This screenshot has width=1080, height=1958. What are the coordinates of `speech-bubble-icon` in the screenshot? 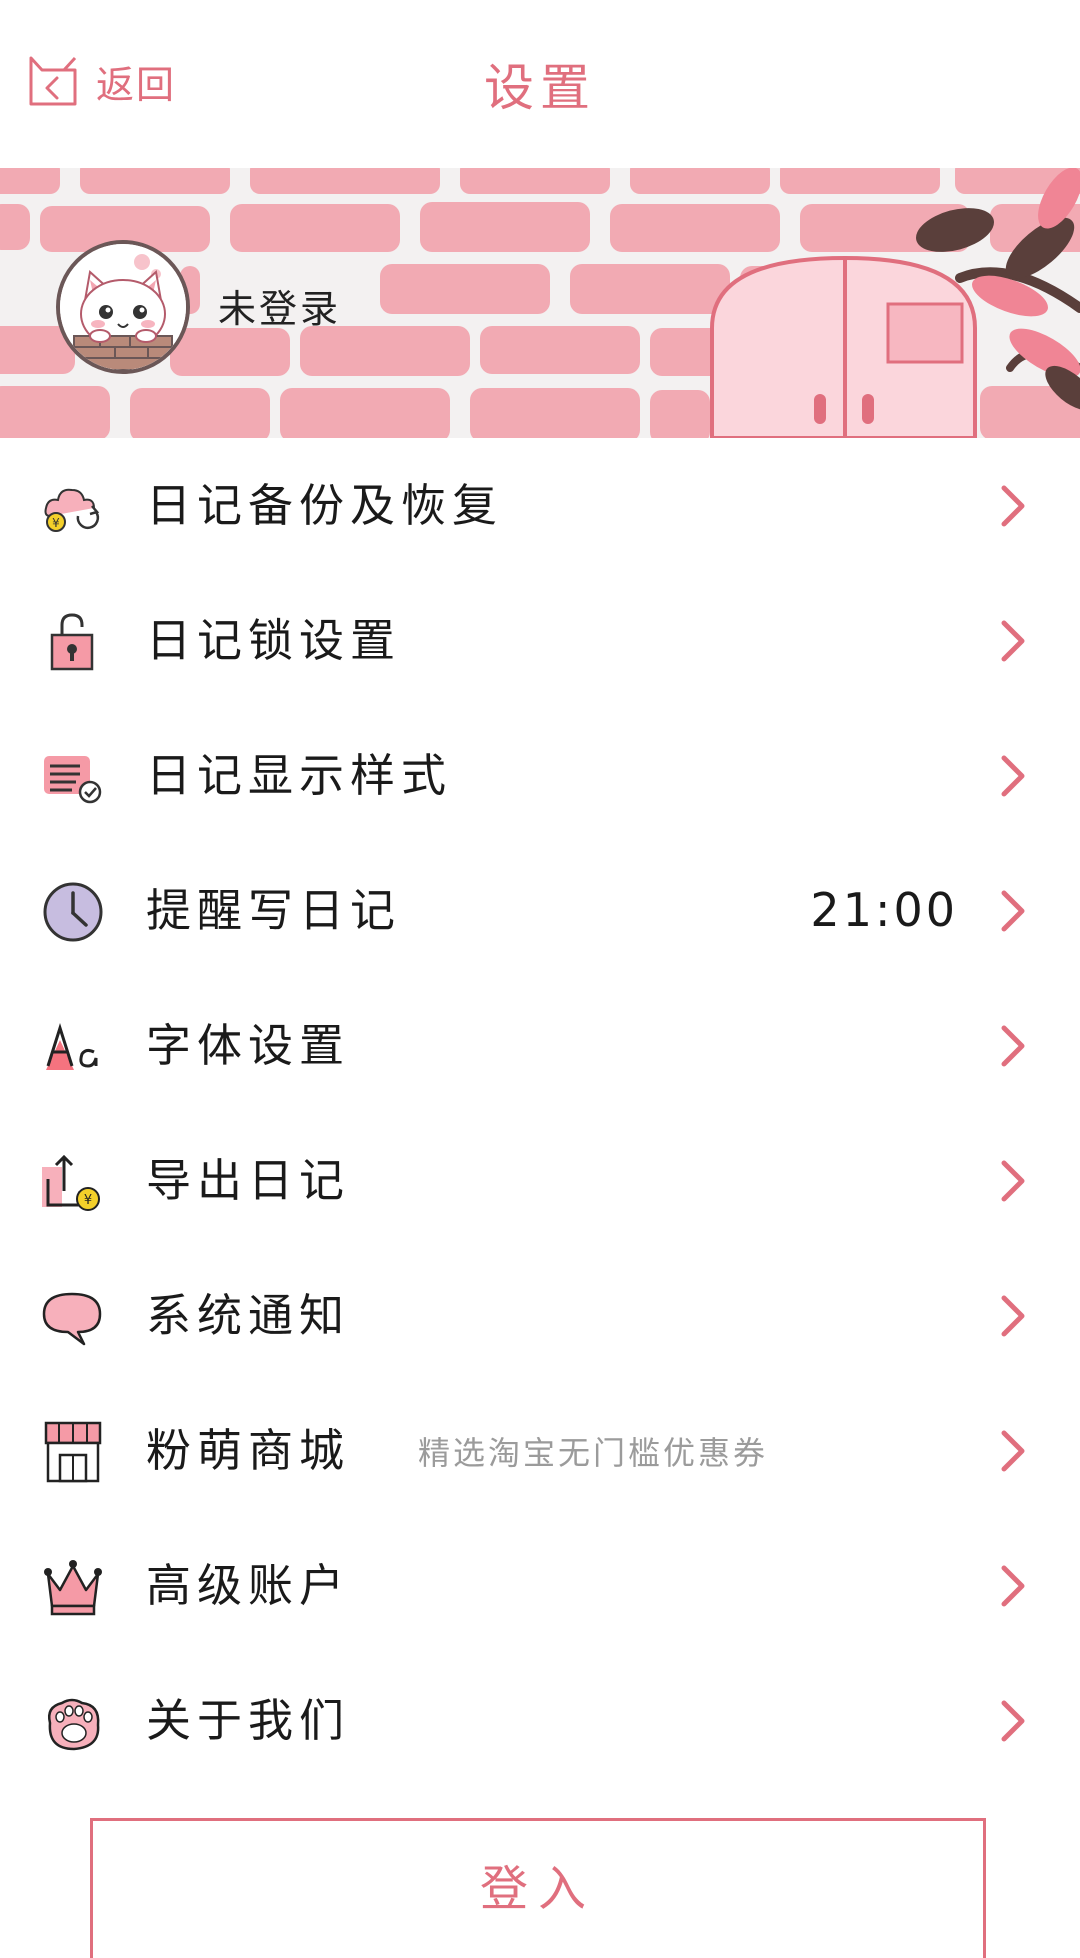 It's located at (73, 1317).